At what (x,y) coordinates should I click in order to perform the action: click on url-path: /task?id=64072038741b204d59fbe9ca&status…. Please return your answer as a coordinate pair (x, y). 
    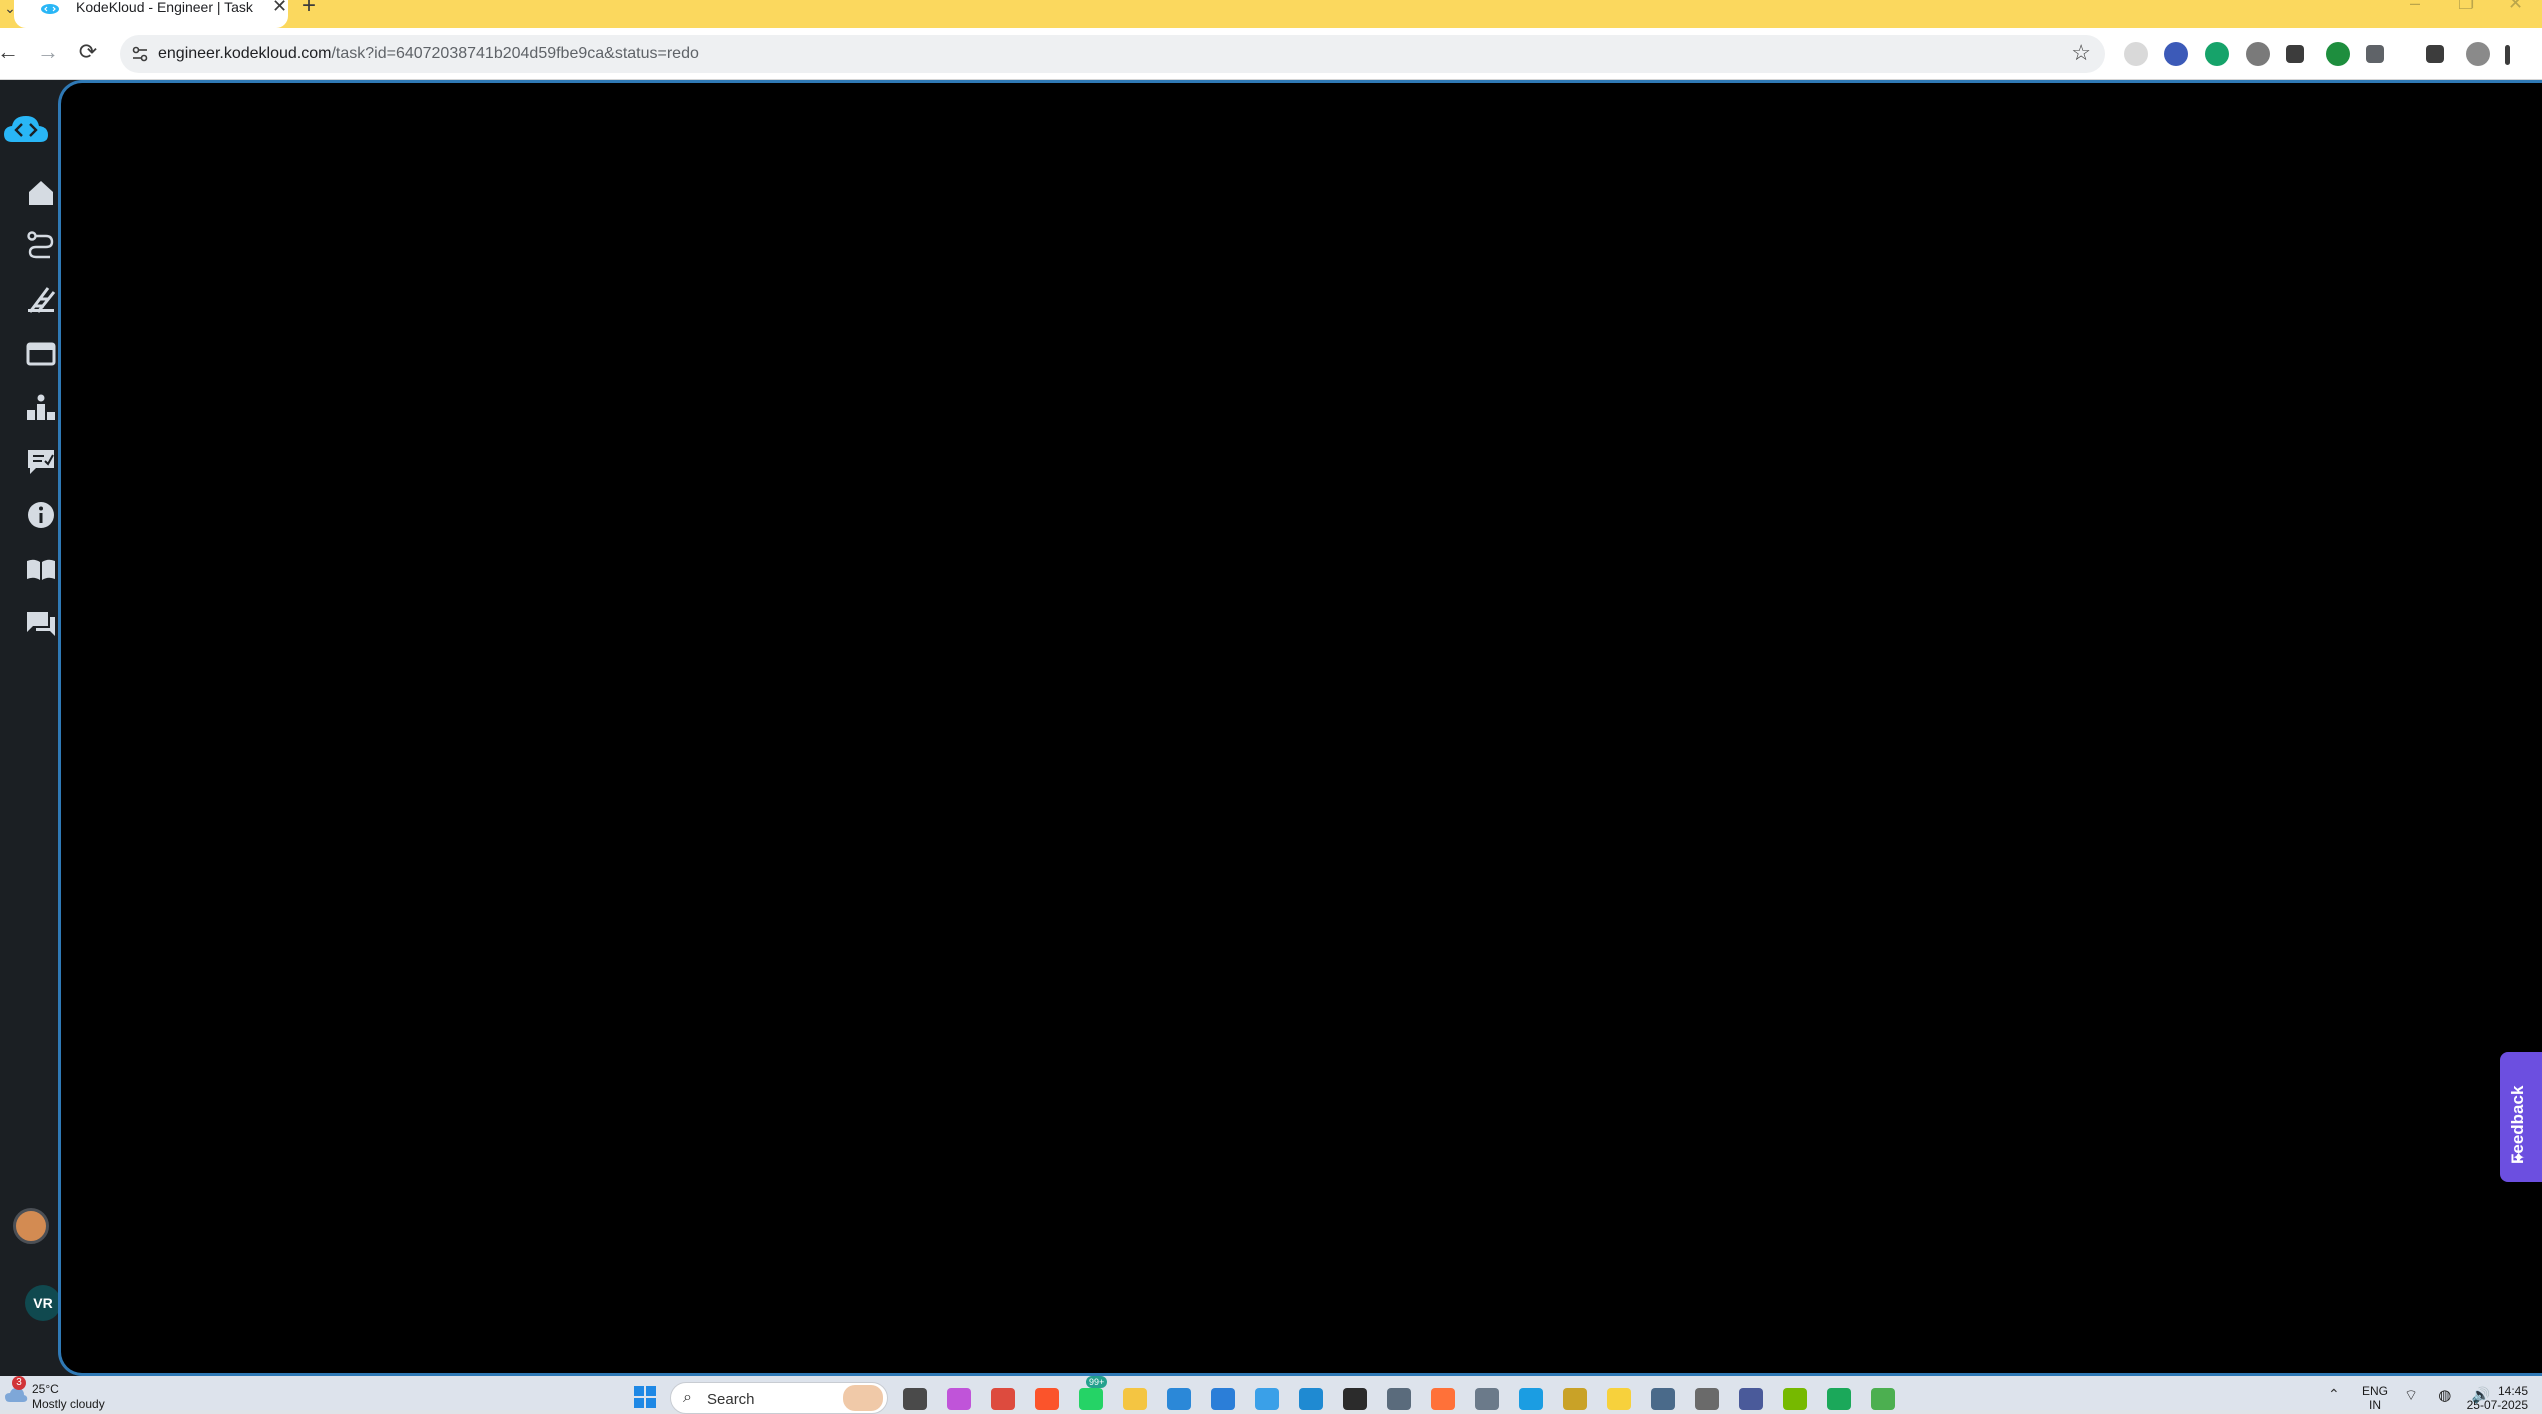
    Looking at the image, I should click on (515, 53).